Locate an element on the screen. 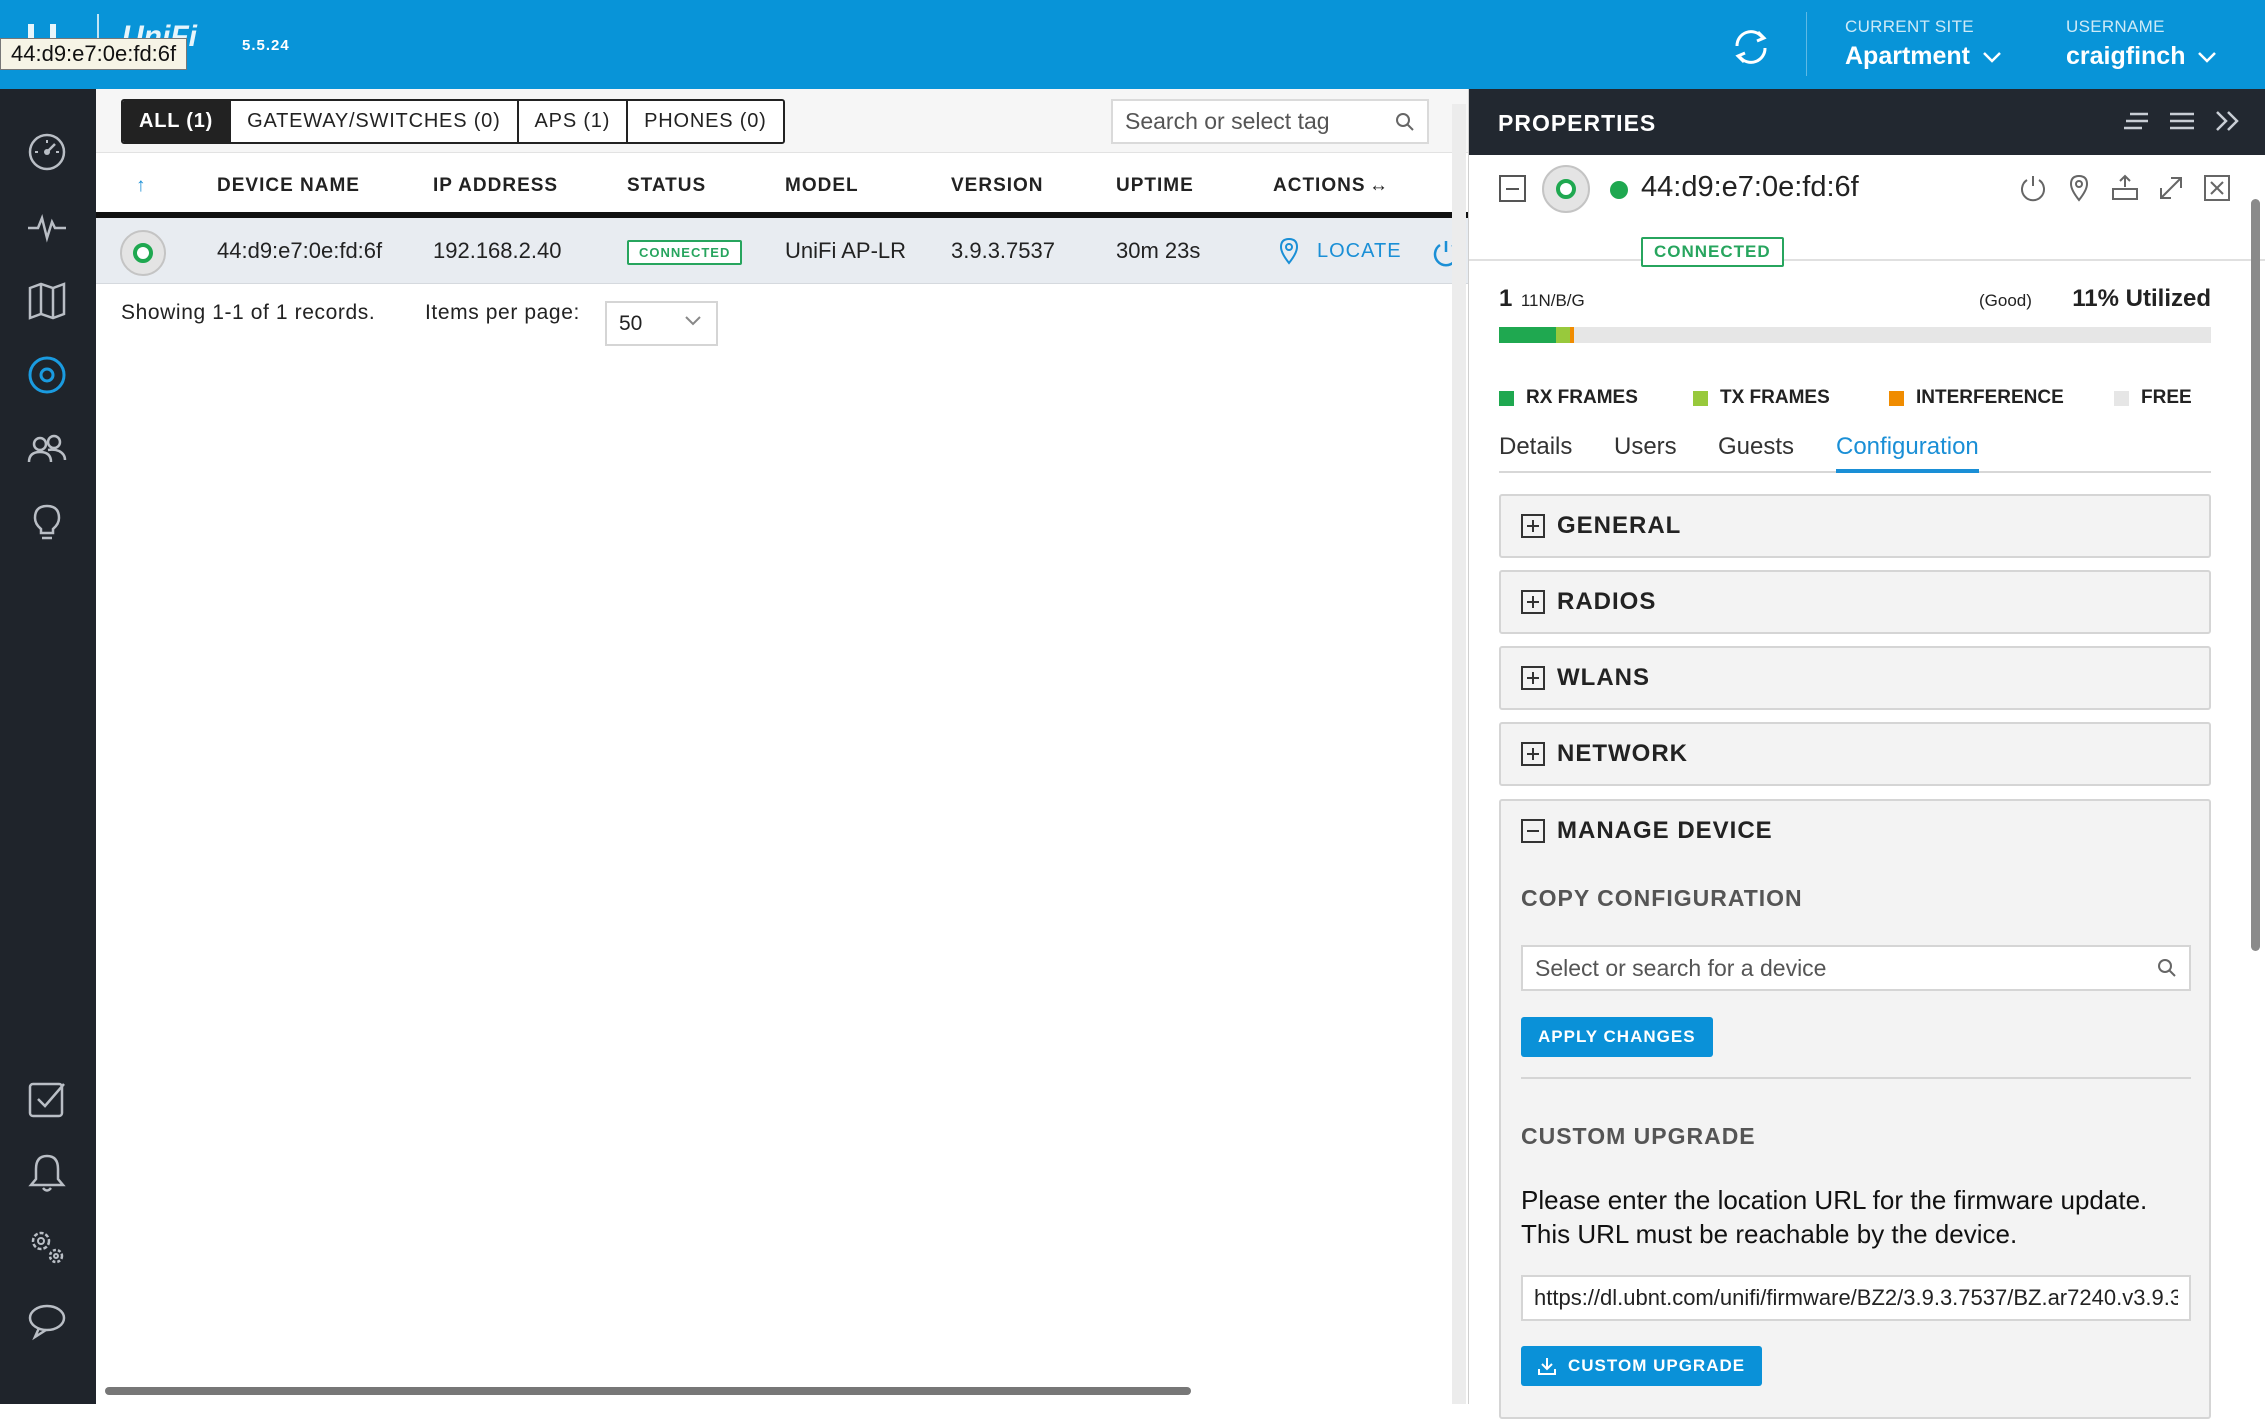 This screenshot has height=1419, width=2265. collapse-device-button is located at coordinates (1512, 188).